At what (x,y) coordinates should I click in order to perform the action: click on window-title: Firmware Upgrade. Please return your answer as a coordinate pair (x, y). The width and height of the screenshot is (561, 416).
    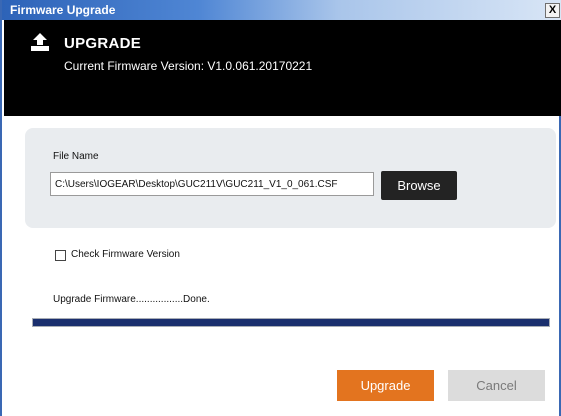
    Looking at the image, I should click on (63, 10).